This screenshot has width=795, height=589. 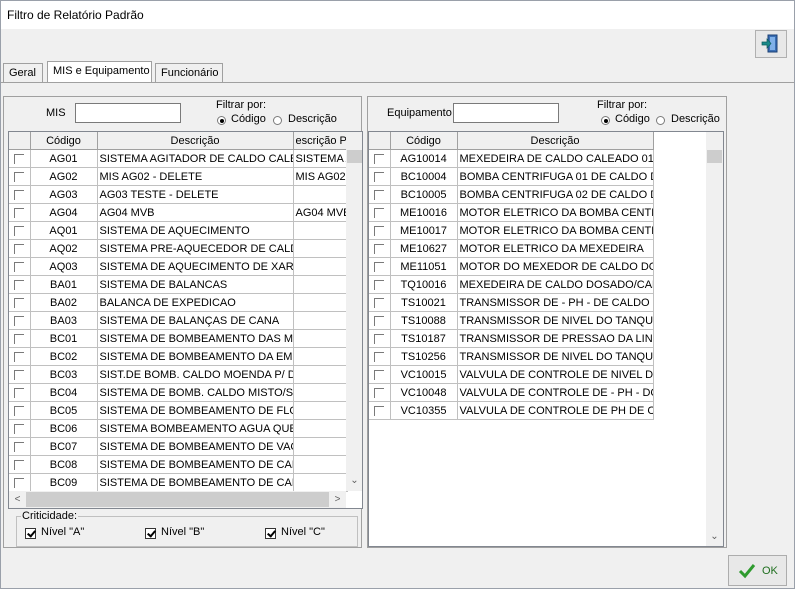 I want to click on mis-vscroll-thumb, so click(x=354, y=156).